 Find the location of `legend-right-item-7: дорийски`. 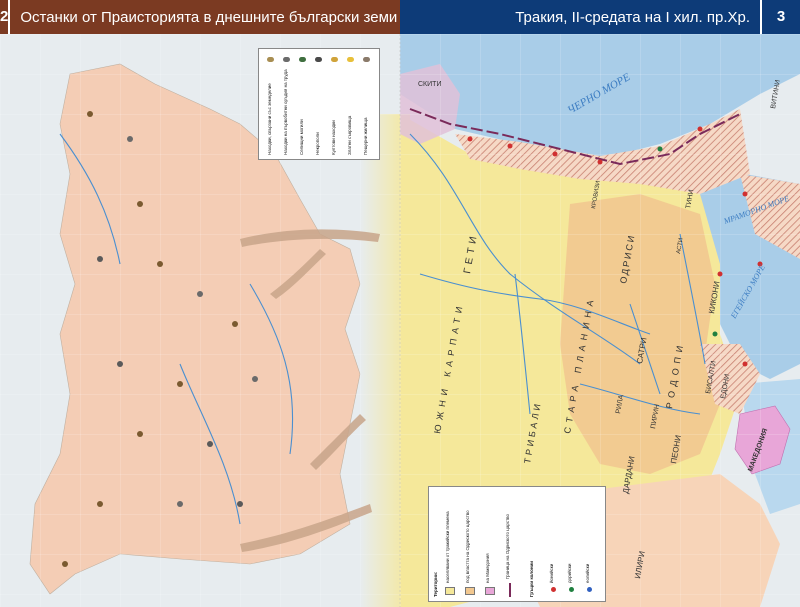

legend-right-item-7: дорийски is located at coordinates (569, 573).